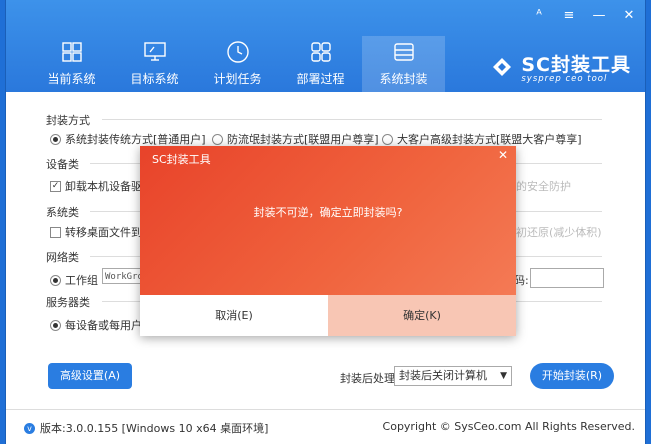 The width and height of the screenshot is (651, 444). I want to click on window-controls: ᴬ ≡ — ✕, so click(584, 15).